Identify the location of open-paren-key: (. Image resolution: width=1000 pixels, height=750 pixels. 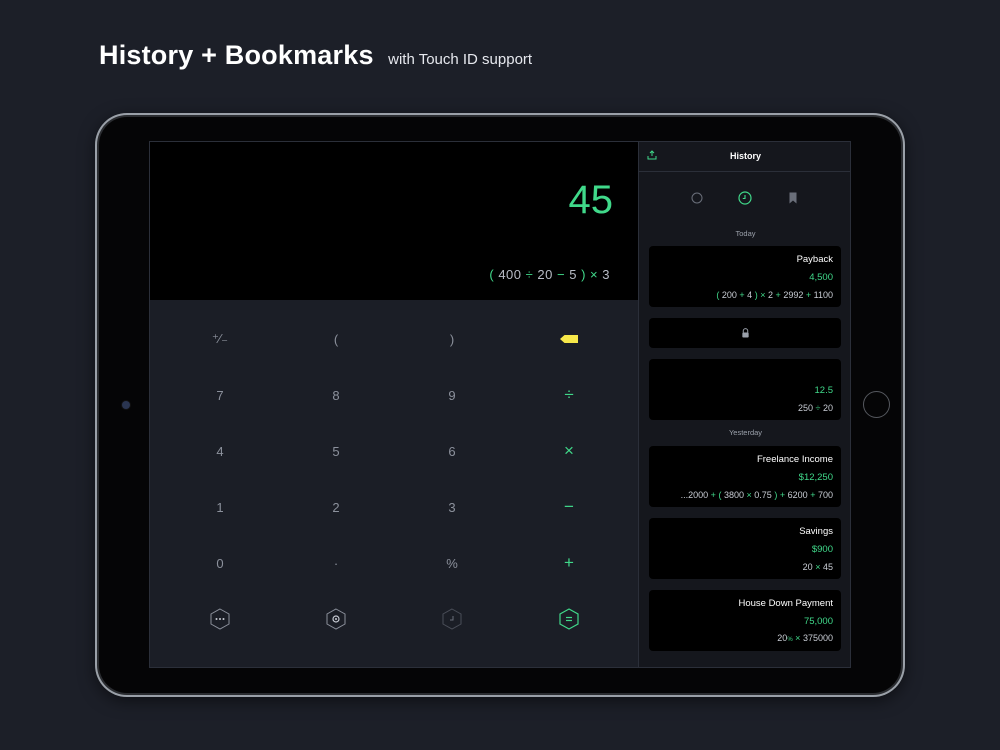
(336, 339).